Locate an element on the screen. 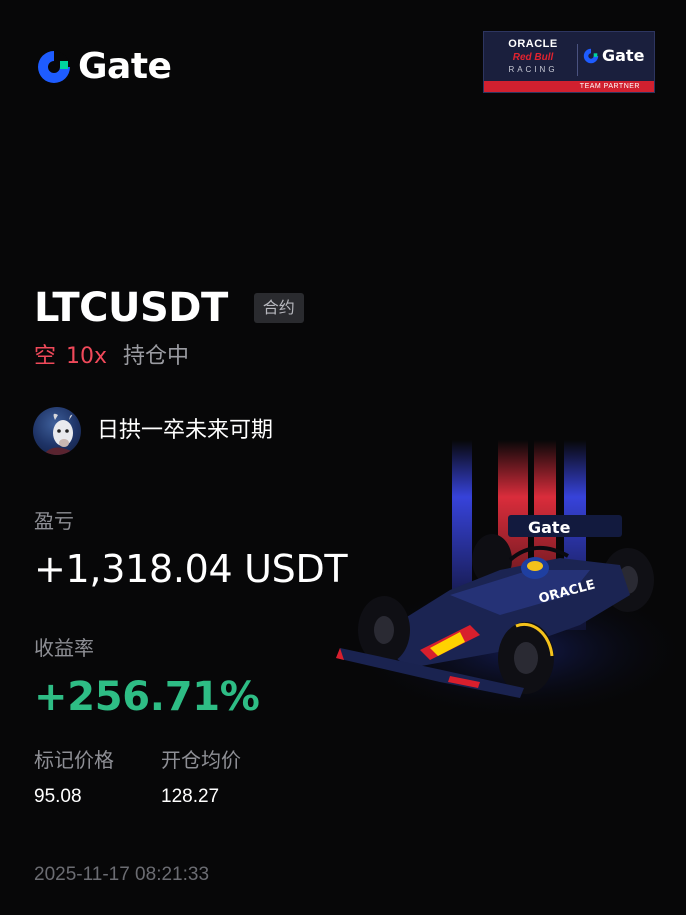  team-partner-label: TEAM PARTNER is located at coordinates (569, 86).